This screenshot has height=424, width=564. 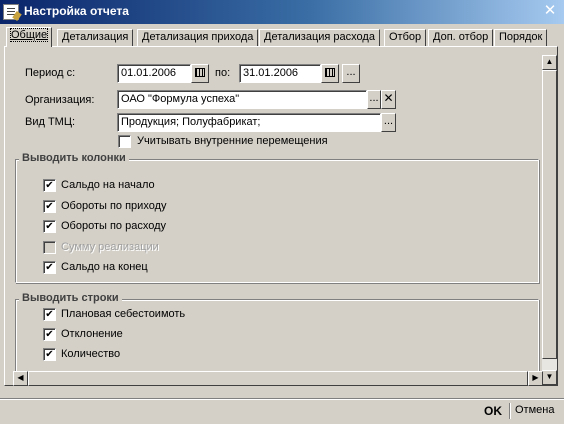 What do you see at coordinates (493, 411) in the screenshot?
I see `ok-button: OK` at bounding box center [493, 411].